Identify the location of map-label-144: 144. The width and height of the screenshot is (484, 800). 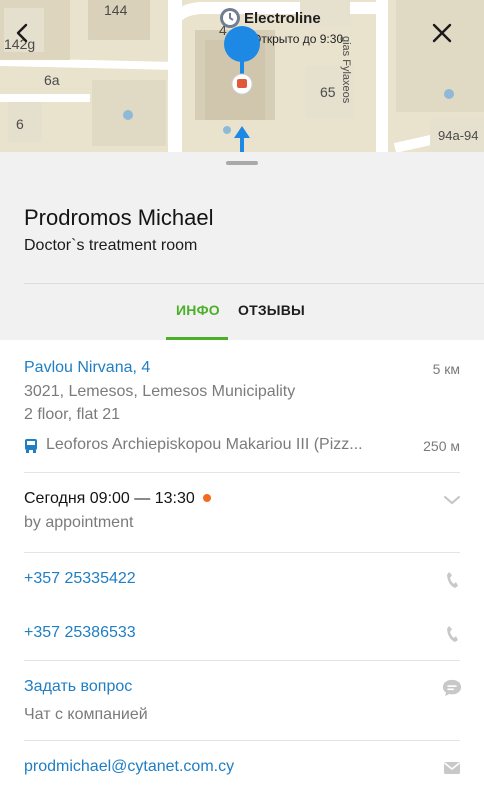
(116, 10).